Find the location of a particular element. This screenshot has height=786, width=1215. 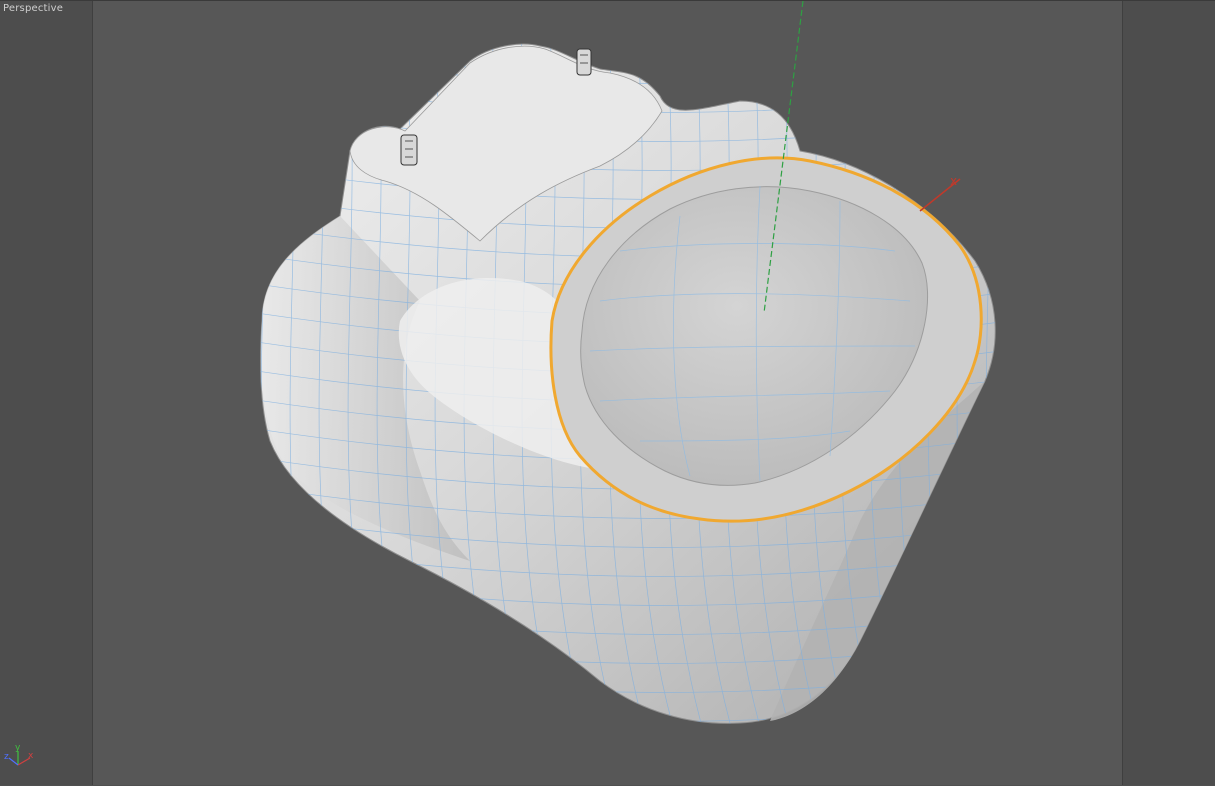

axis-tripod: z y x is located at coordinates (19, 754).